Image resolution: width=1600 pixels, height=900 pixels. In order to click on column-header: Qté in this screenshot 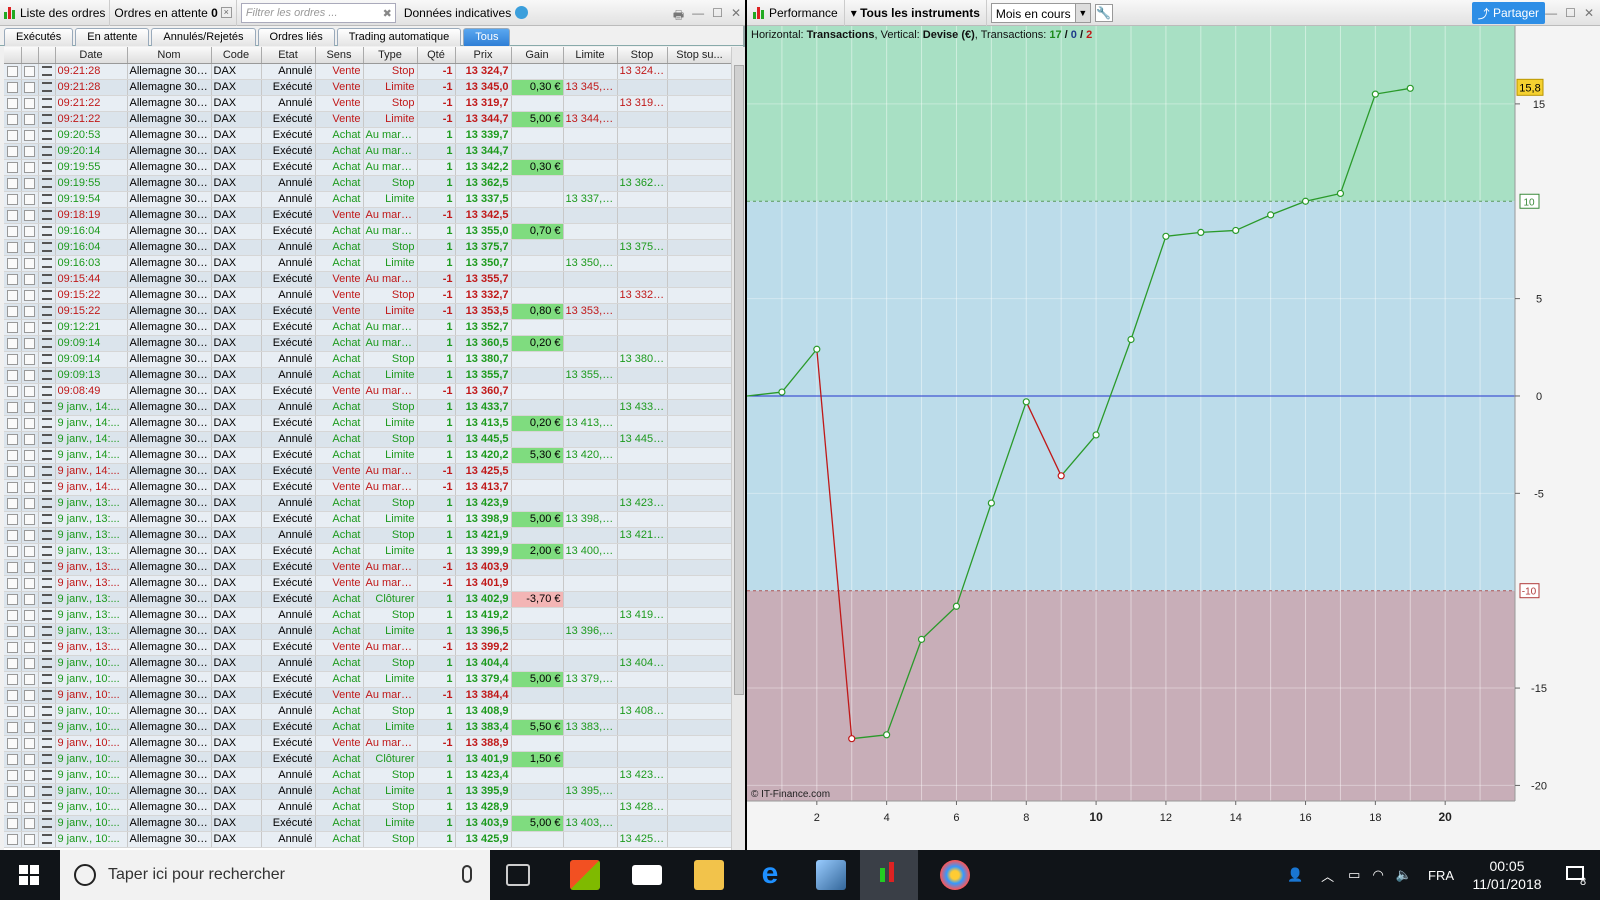, I will do `click(436, 55)`.